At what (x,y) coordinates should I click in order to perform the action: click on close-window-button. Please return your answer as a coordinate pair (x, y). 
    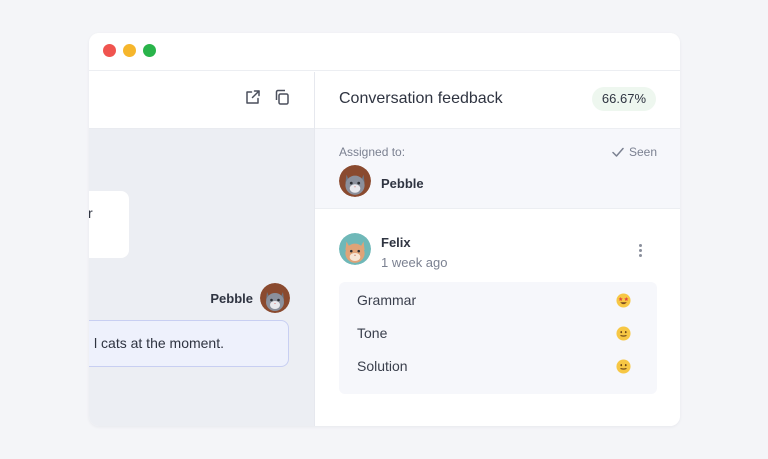
    Looking at the image, I should click on (109, 50).